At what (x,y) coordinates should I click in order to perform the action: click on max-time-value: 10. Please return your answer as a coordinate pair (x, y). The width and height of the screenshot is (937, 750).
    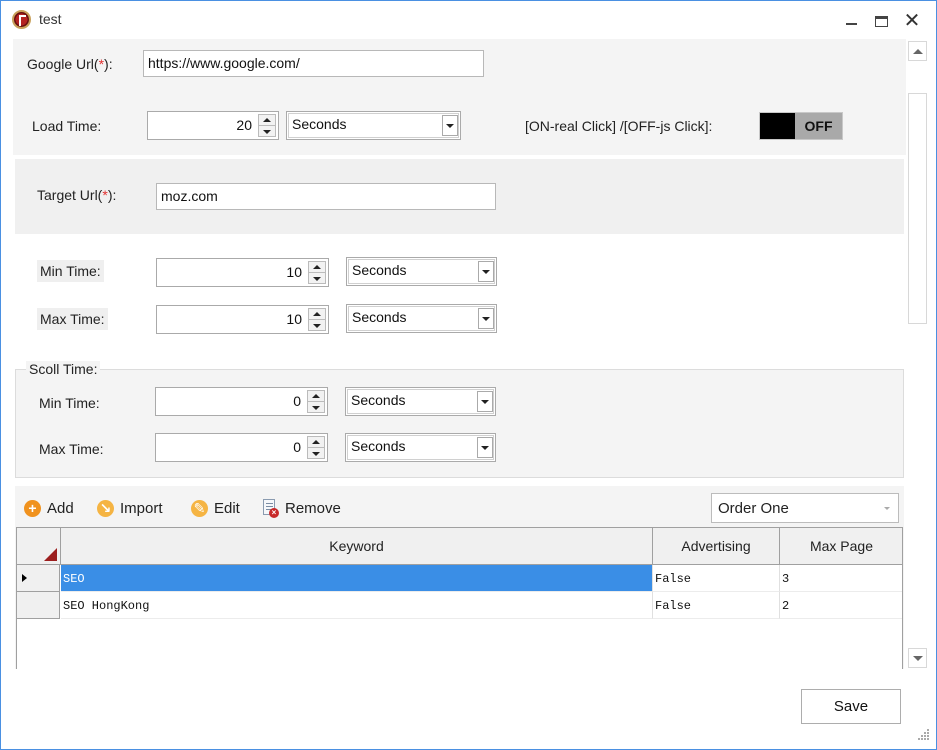
    Looking at the image, I should click on (294, 319).